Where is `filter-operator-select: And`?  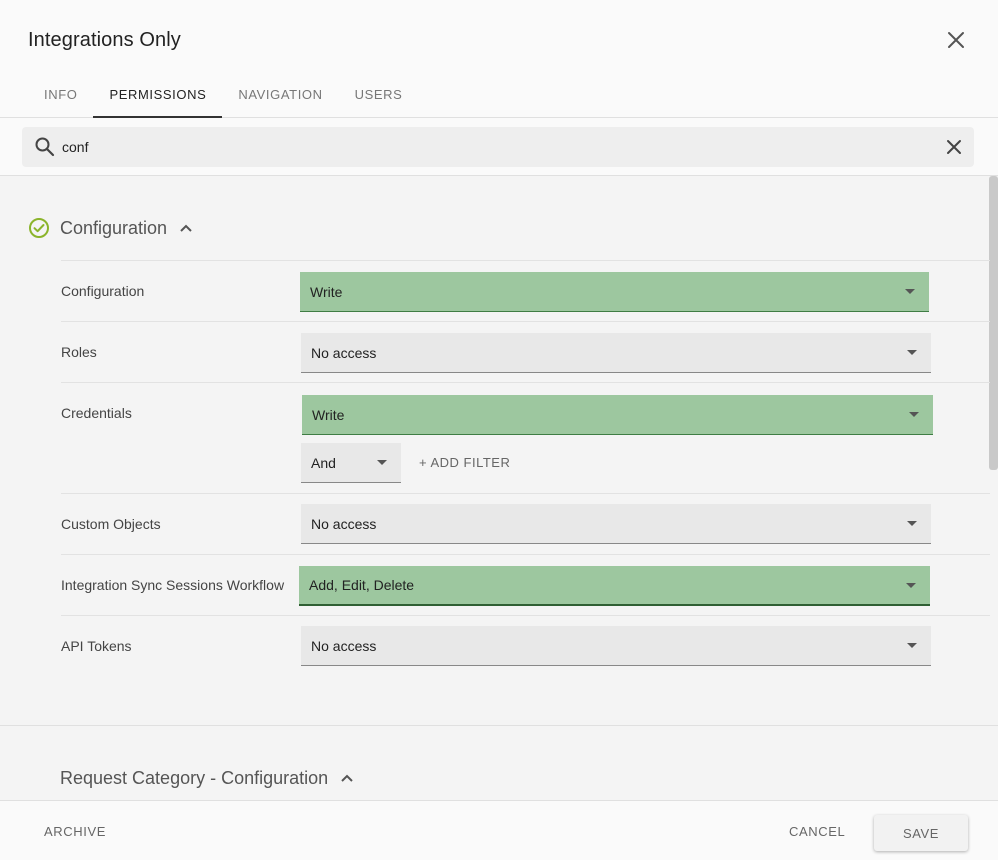 filter-operator-select: And is located at coordinates (351, 463).